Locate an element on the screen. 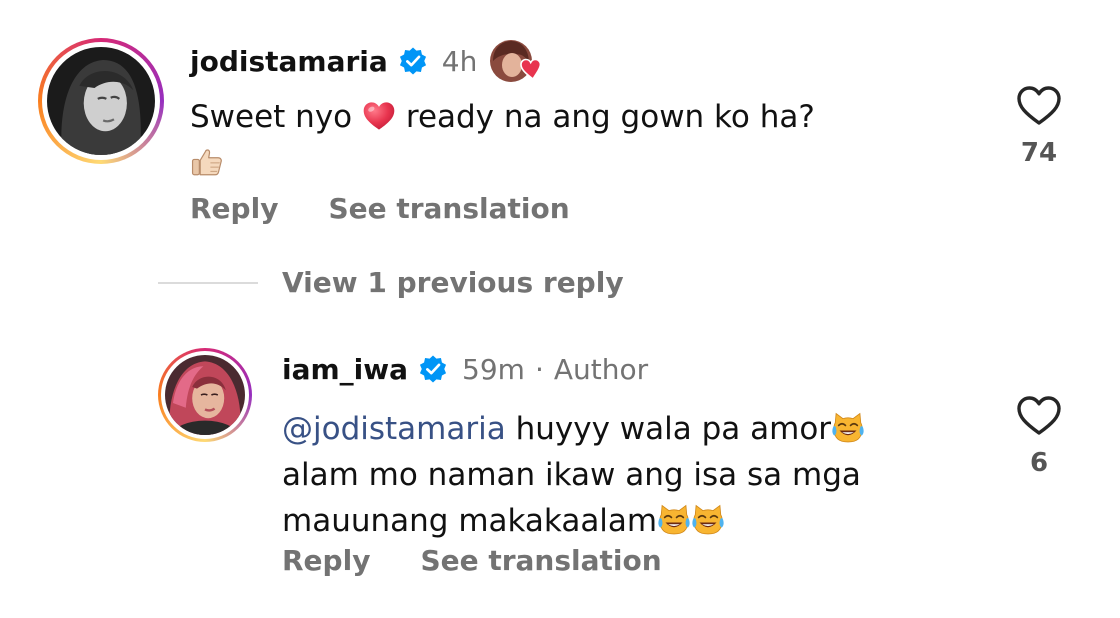 Image resolution: width=1120 pixels, height=618 pixels. like-control: 74 is located at coordinates (1039, 125).